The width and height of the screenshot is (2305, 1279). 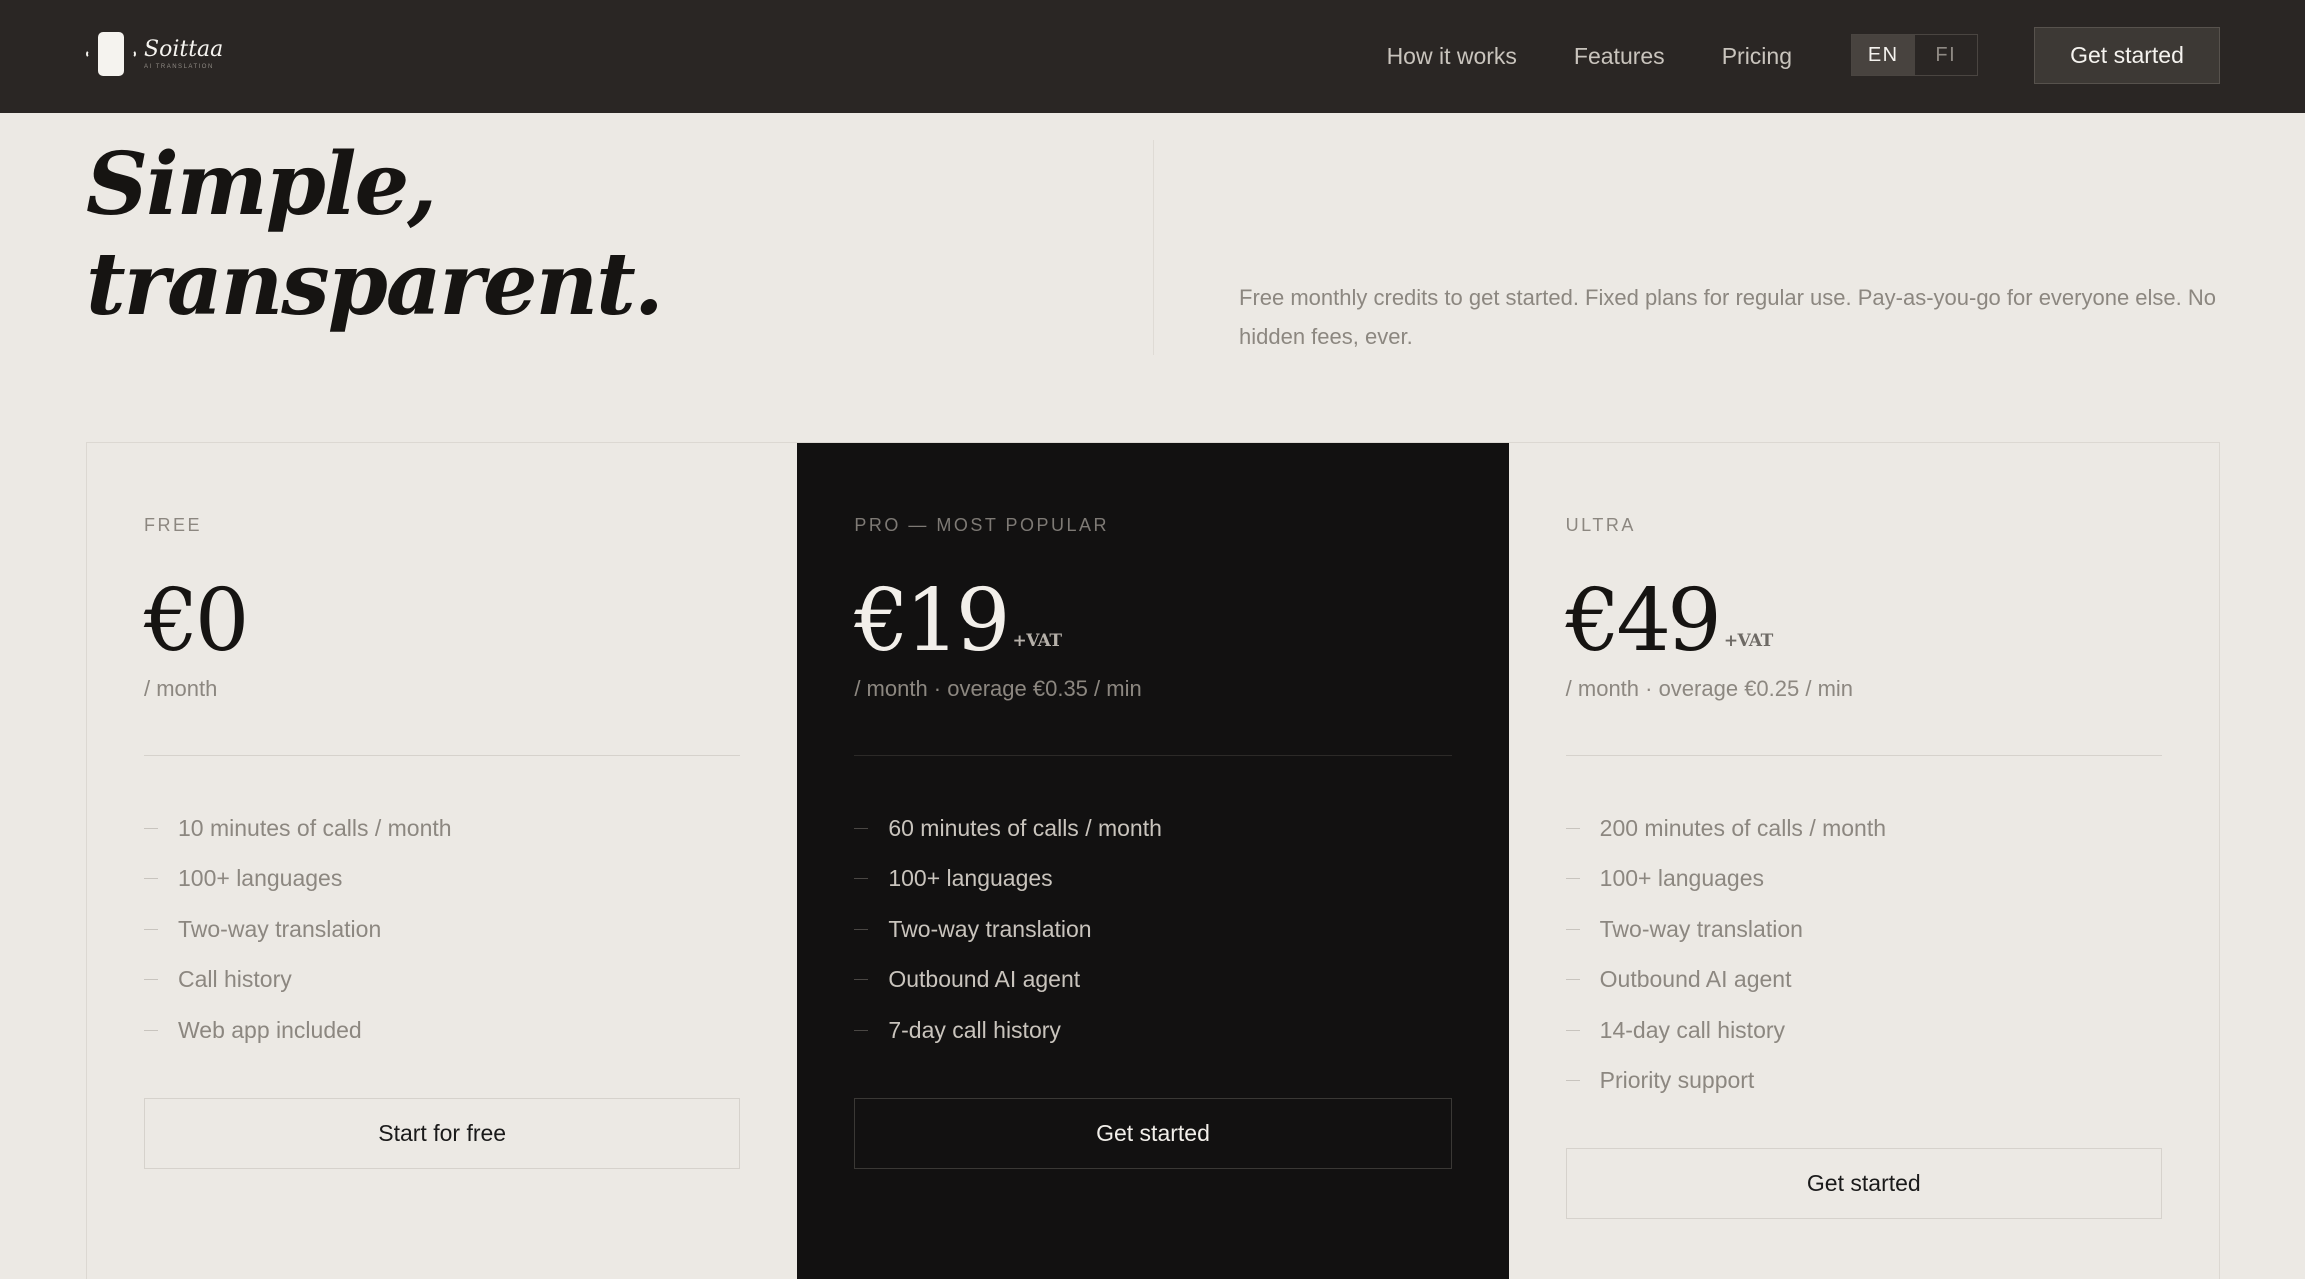 I want to click on plan-period: / month · overage €0.25 / min, so click(x=1709, y=688).